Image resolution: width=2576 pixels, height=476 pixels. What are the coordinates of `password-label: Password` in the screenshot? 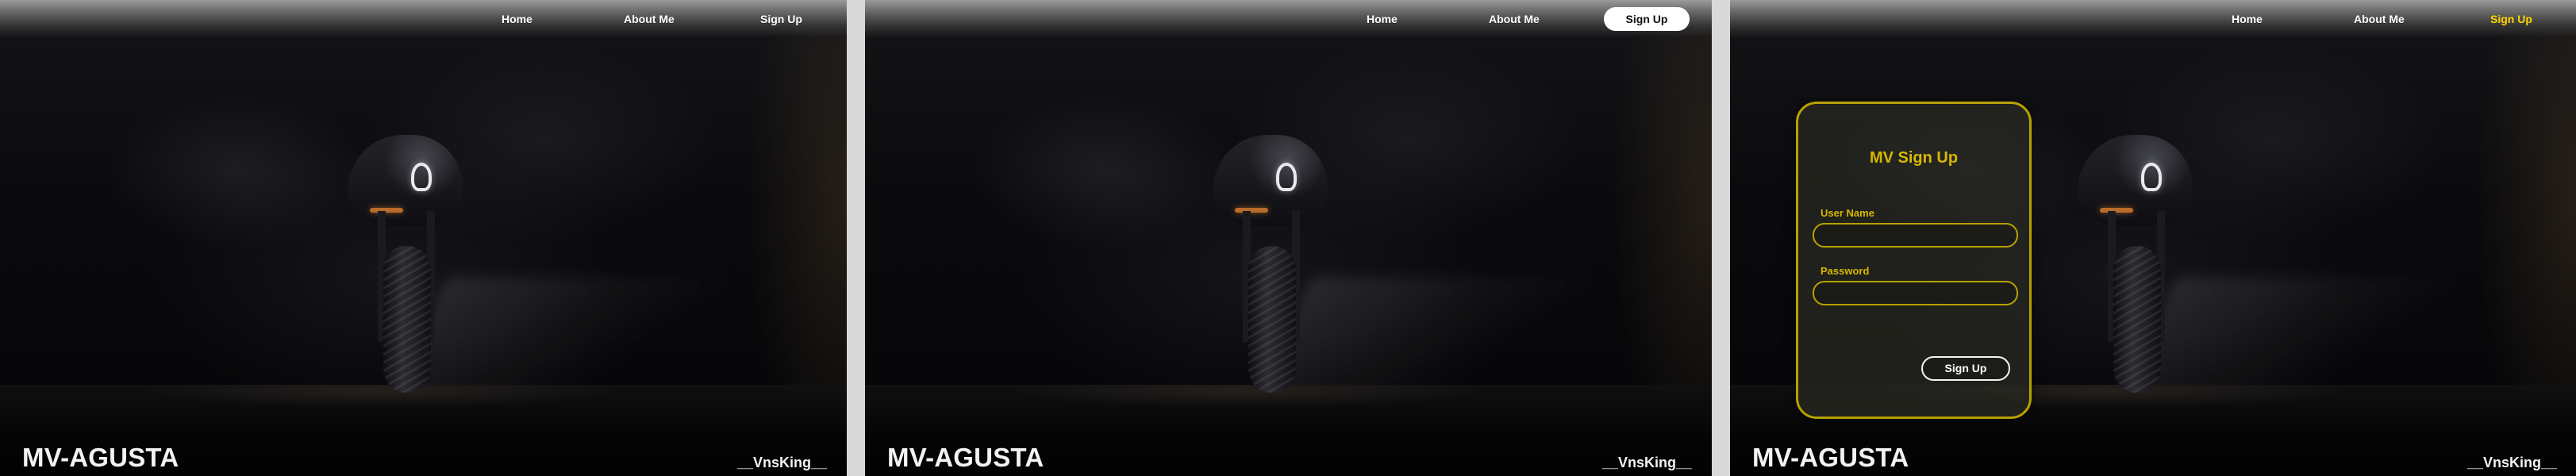 It's located at (1846, 271).